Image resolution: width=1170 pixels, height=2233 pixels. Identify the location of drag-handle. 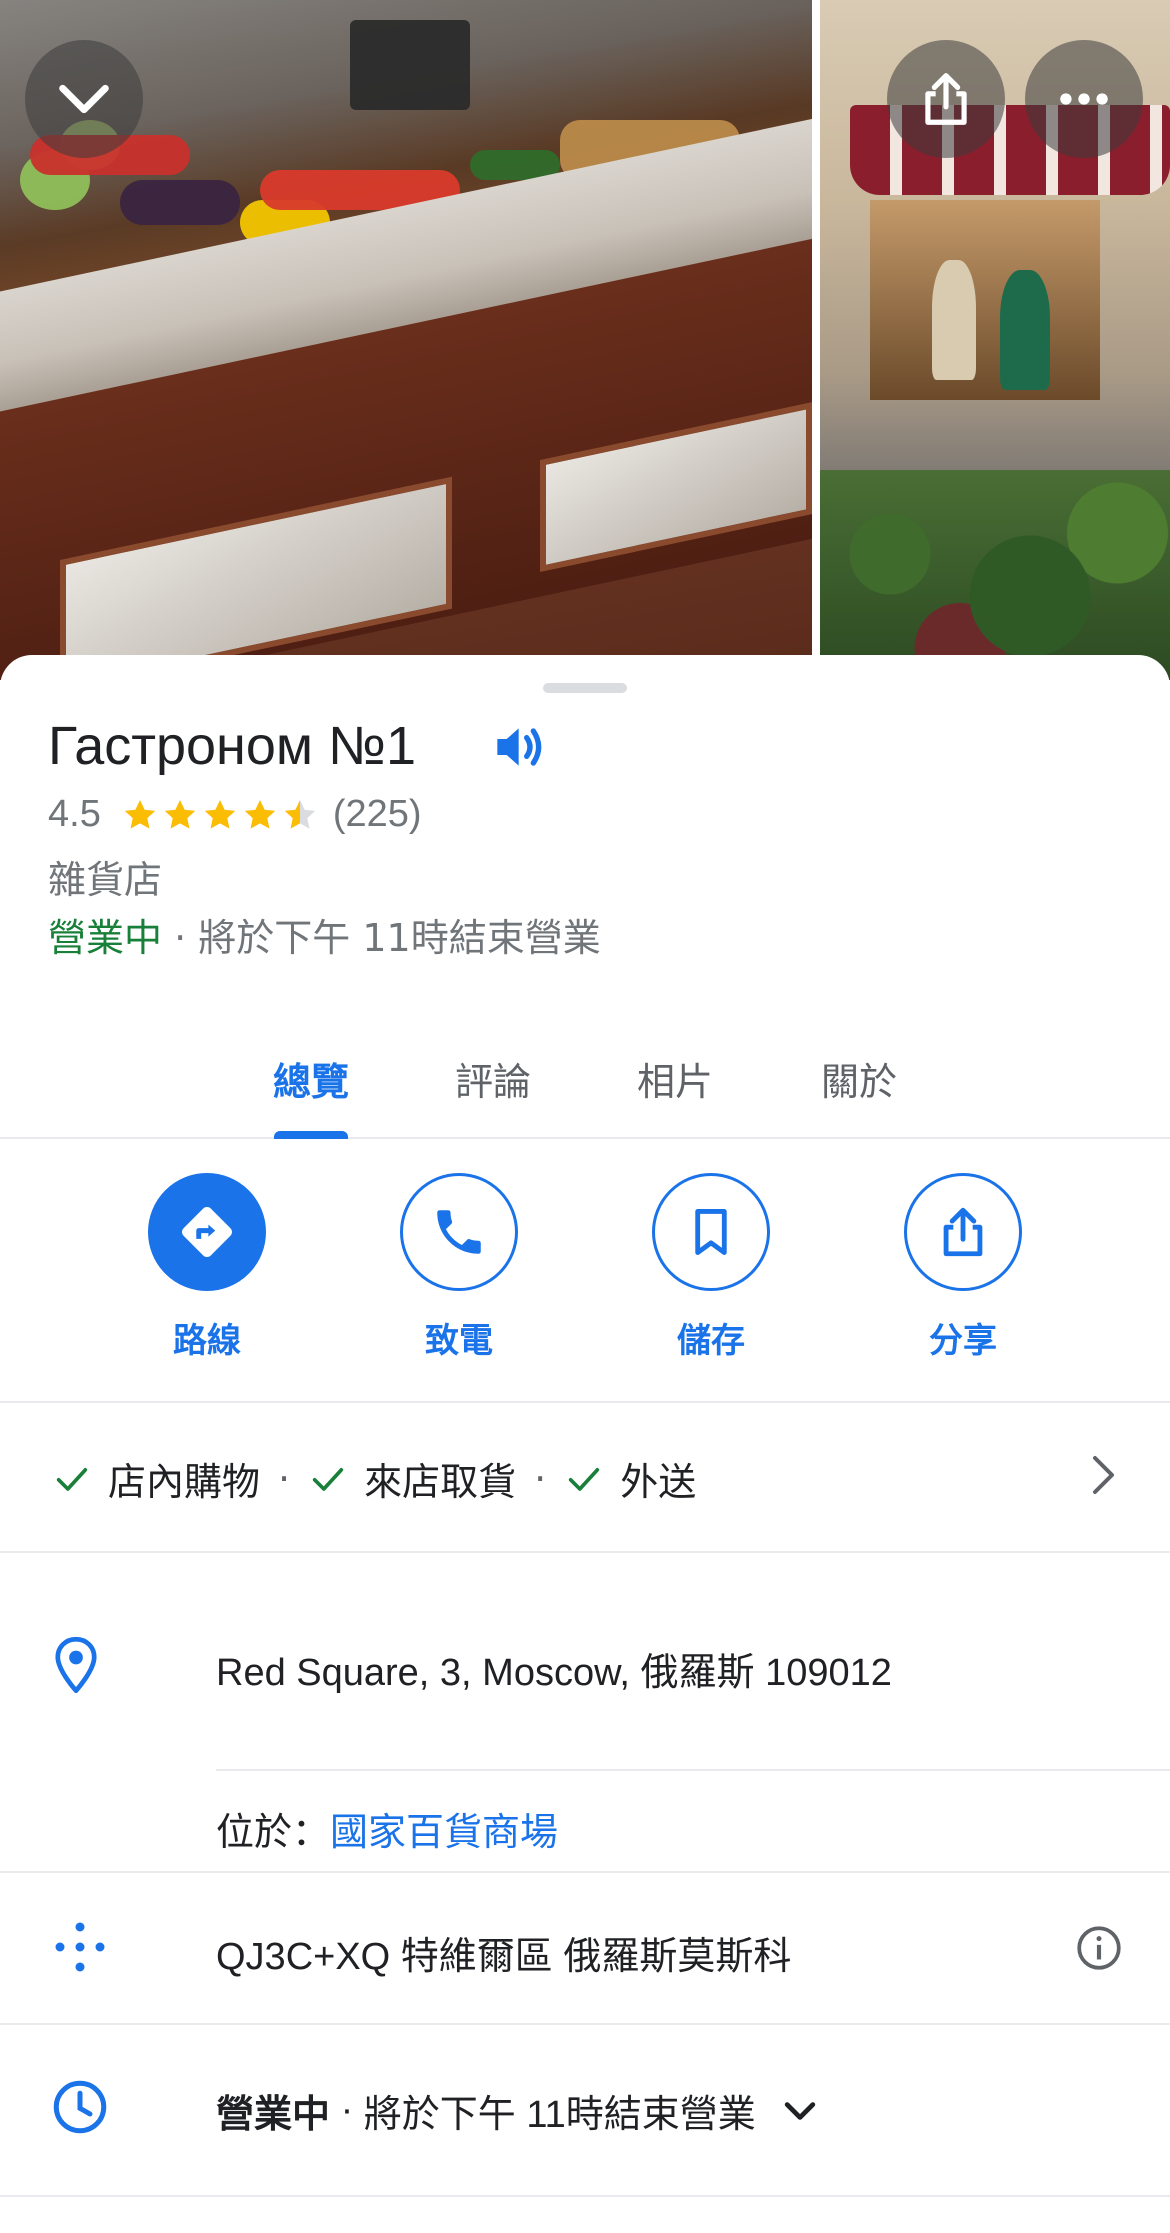
(585, 688).